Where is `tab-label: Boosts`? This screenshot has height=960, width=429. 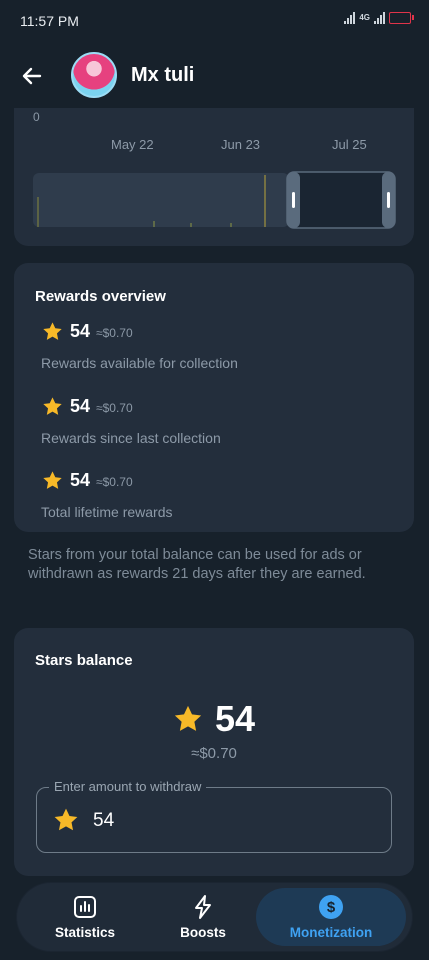
tab-label: Boosts is located at coordinates (203, 932).